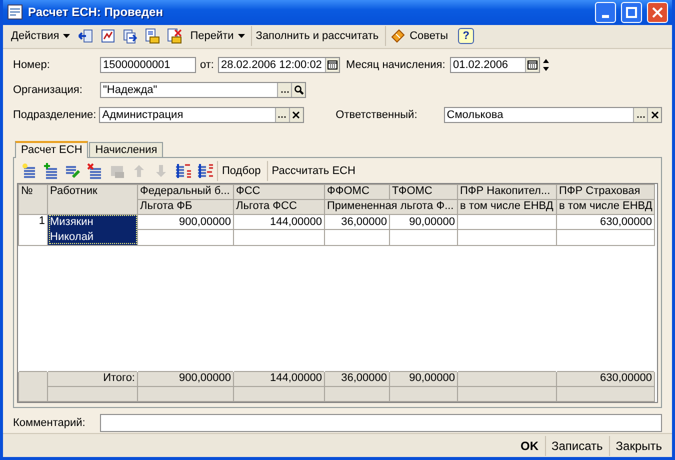 The height and width of the screenshot is (460, 675). I want to click on input-field: "Надежда", so click(203, 90).